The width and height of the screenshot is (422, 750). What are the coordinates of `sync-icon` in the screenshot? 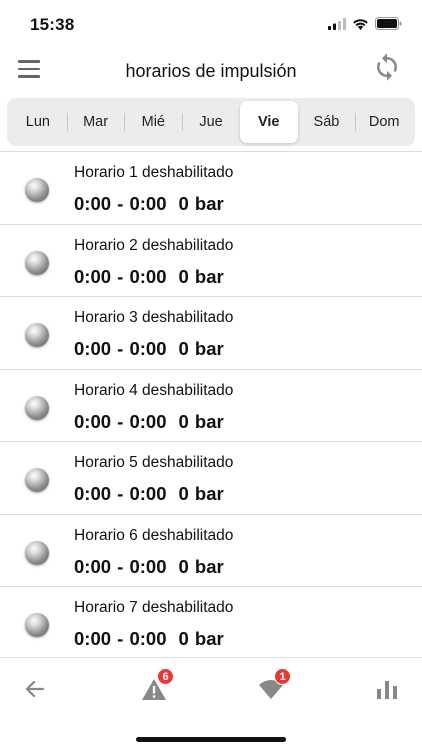 It's located at (387, 67).